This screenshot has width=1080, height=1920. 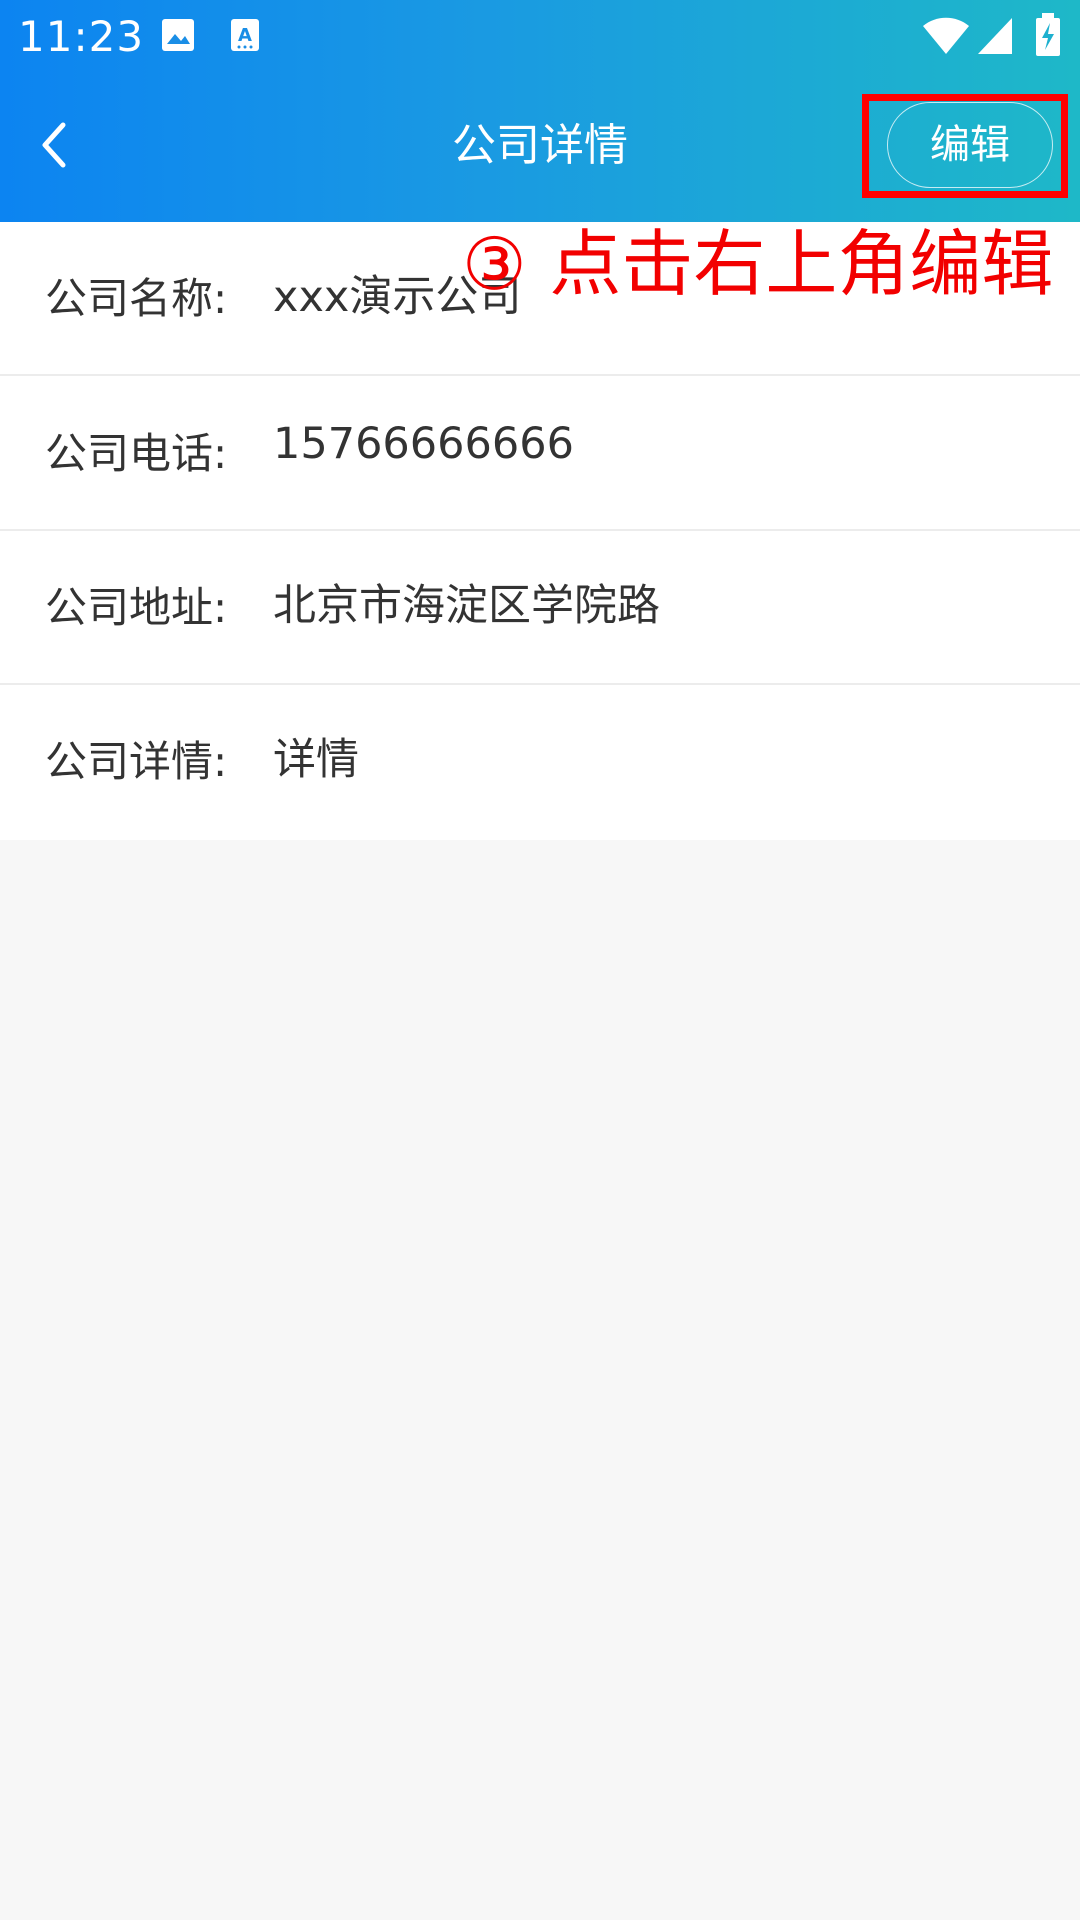 I want to click on chevron-left-icon, so click(x=55, y=147).